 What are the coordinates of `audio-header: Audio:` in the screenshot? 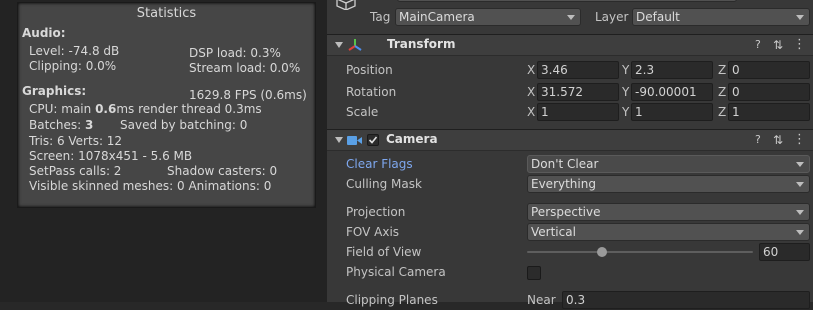 It's located at (44, 33).